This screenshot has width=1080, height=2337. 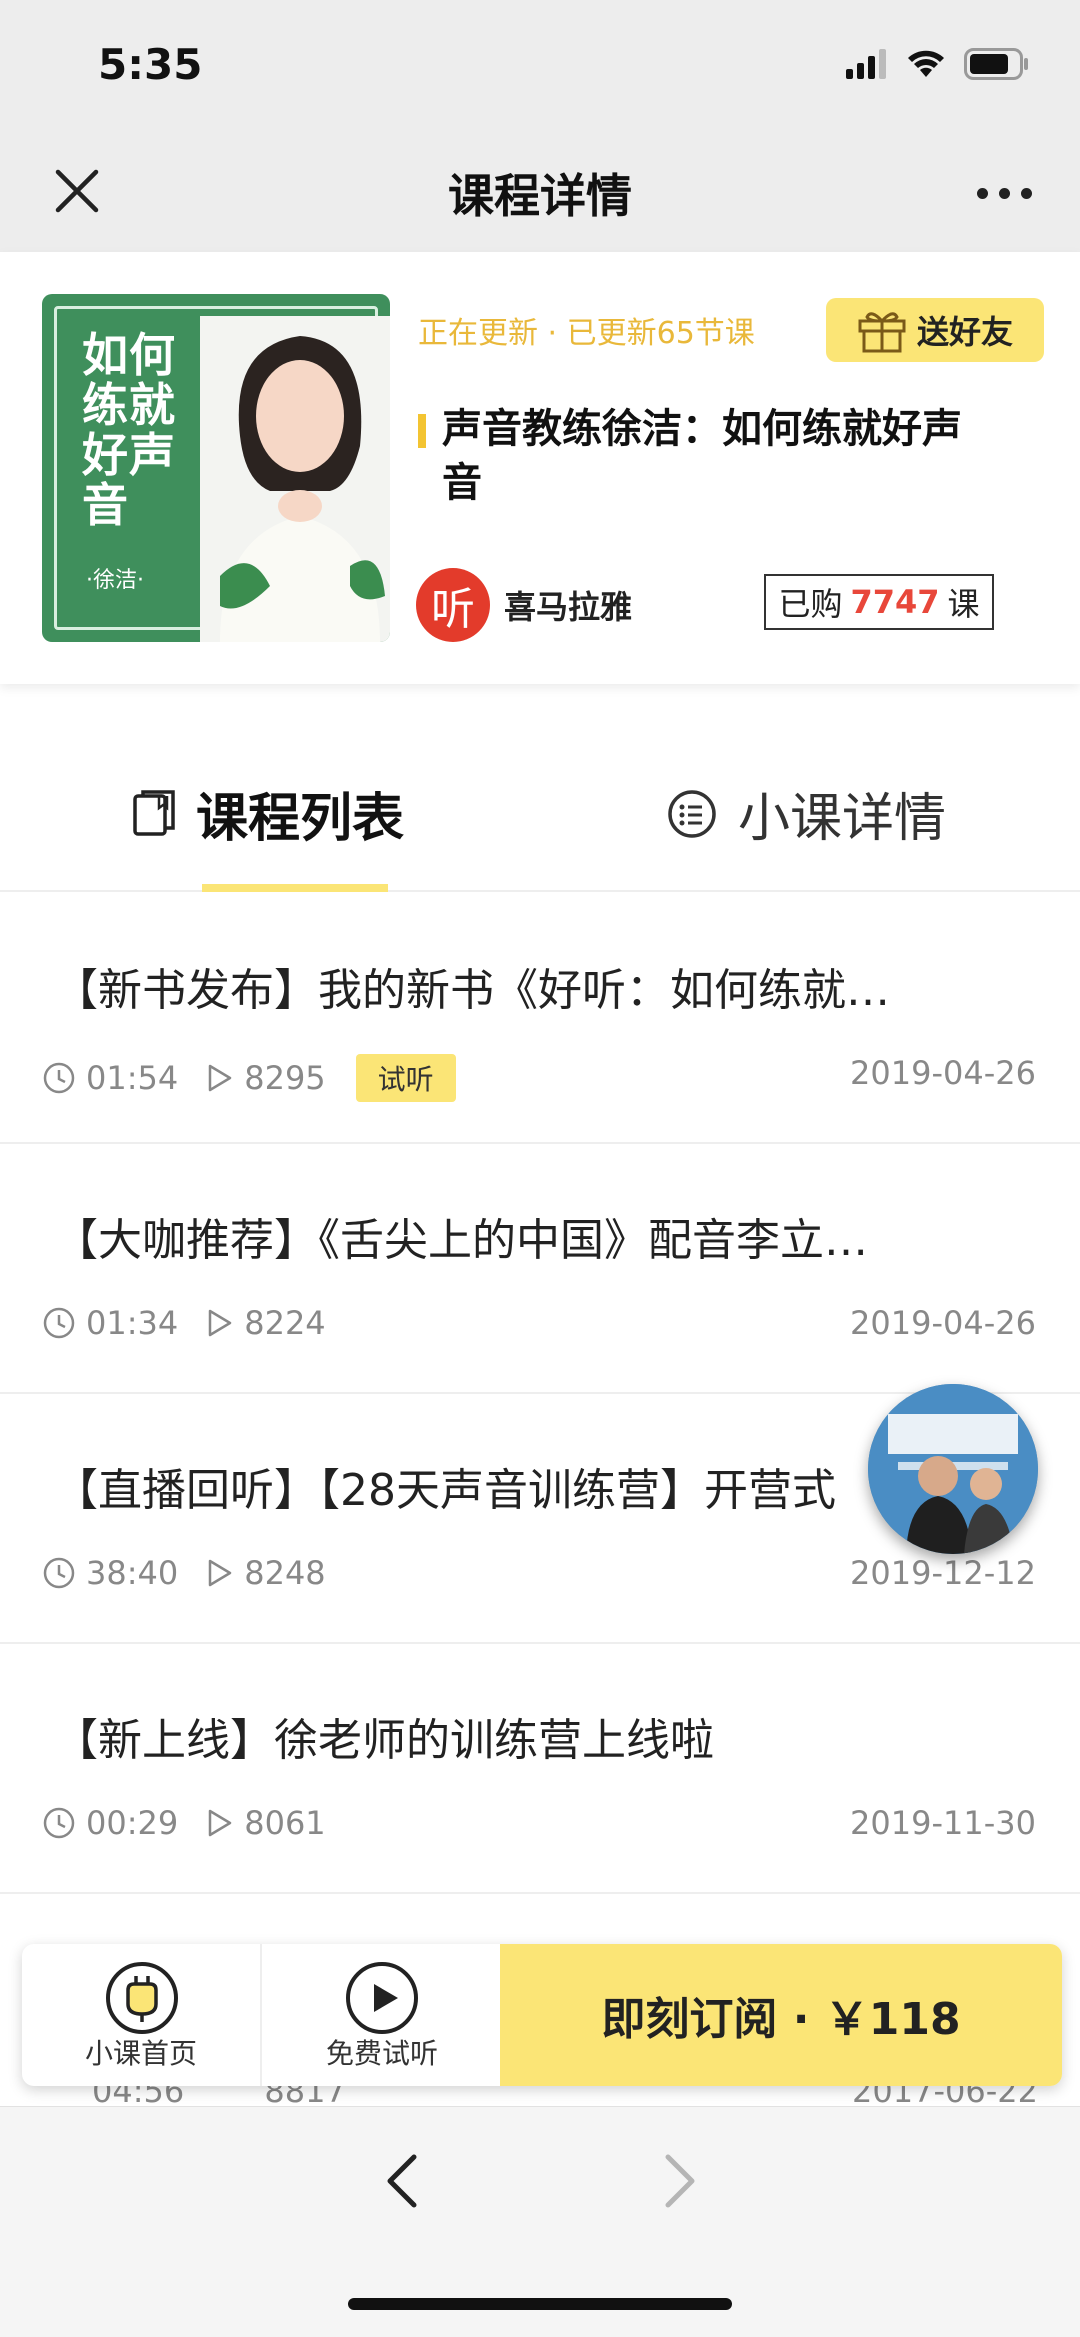 What do you see at coordinates (945, 2096) in the screenshot?
I see `lesson-date: 2017-06-22` at bounding box center [945, 2096].